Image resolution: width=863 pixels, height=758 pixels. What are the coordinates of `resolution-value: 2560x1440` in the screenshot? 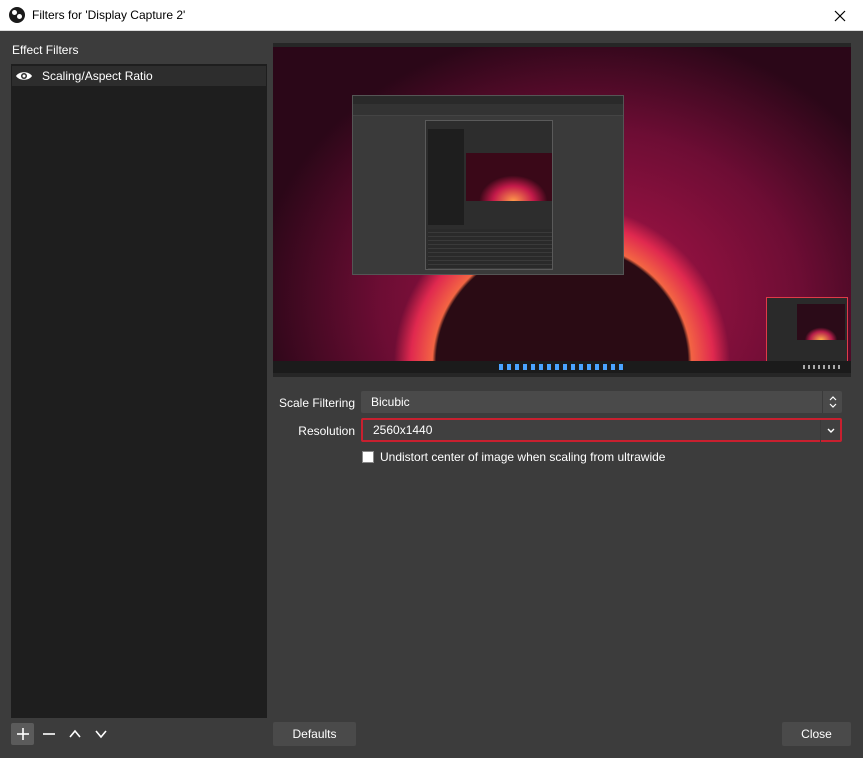 It's located at (403, 430).